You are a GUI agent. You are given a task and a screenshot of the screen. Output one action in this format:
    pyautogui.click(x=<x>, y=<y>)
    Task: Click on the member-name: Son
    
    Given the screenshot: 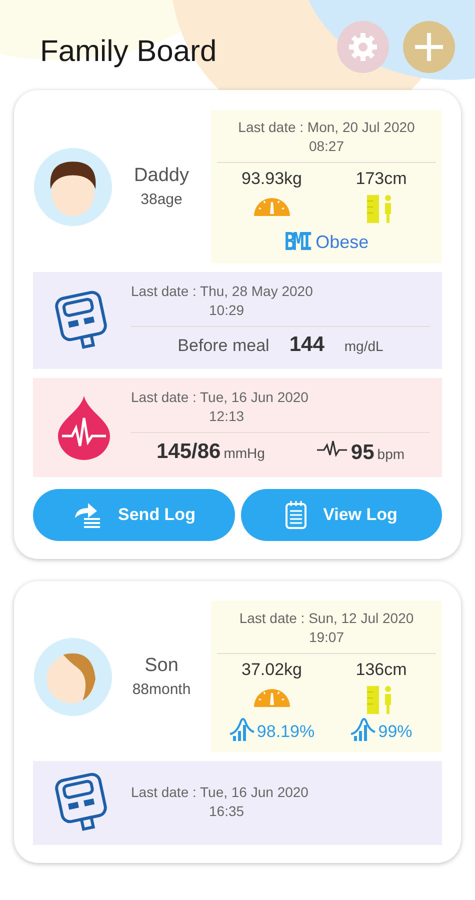 What is the action you would take?
    pyautogui.click(x=161, y=666)
    